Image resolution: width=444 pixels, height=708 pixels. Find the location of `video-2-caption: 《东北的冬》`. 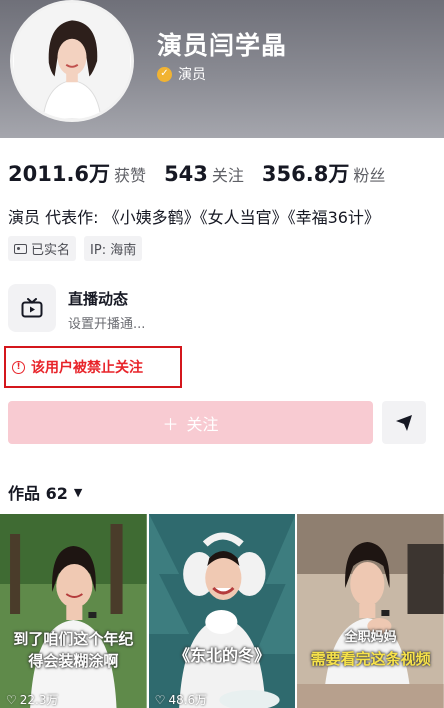

video-2-caption: 《东北的冬》 is located at coordinates (222, 655).